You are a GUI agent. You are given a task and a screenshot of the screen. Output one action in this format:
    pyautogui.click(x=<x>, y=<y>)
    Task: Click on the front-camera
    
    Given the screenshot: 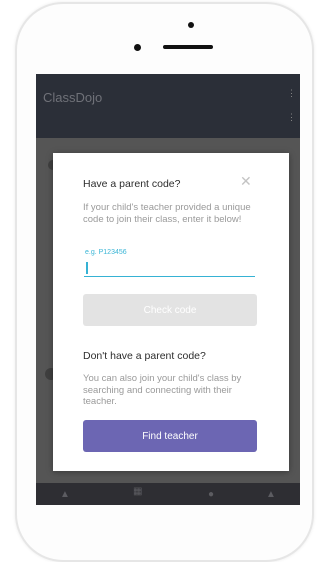 What is the action you would take?
    pyautogui.click(x=191, y=25)
    